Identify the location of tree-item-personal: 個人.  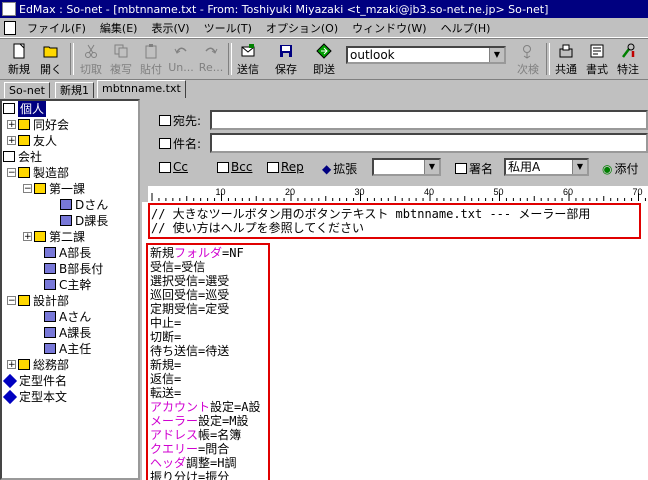
(25, 109).